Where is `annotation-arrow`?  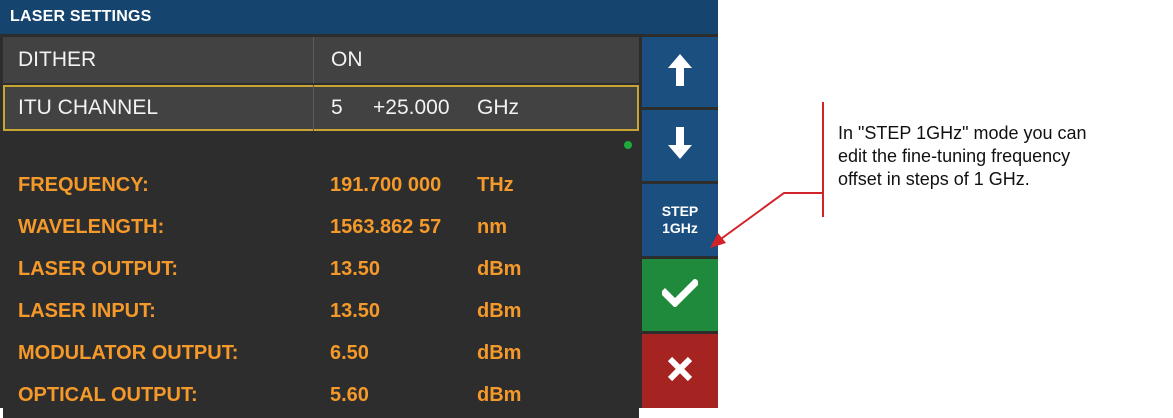 annotation-arrow is located at coordinates (766, 220).